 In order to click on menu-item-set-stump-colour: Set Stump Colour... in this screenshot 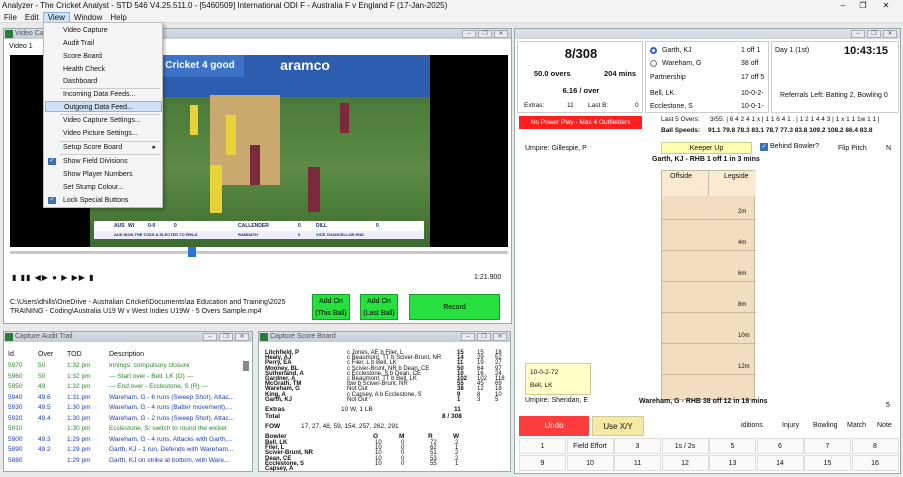, I will do `click(103, 187)`.